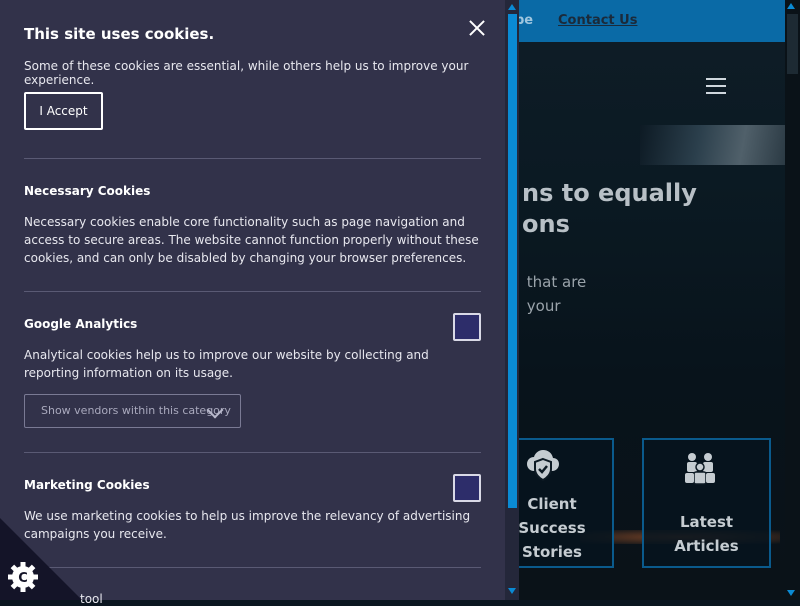 The width and height of the screenshot is (800, 606). Describe the element at coordinates (87, 485) in the screenshot. I see `marketing-cookies-title: Marketing Cookies` at that location.